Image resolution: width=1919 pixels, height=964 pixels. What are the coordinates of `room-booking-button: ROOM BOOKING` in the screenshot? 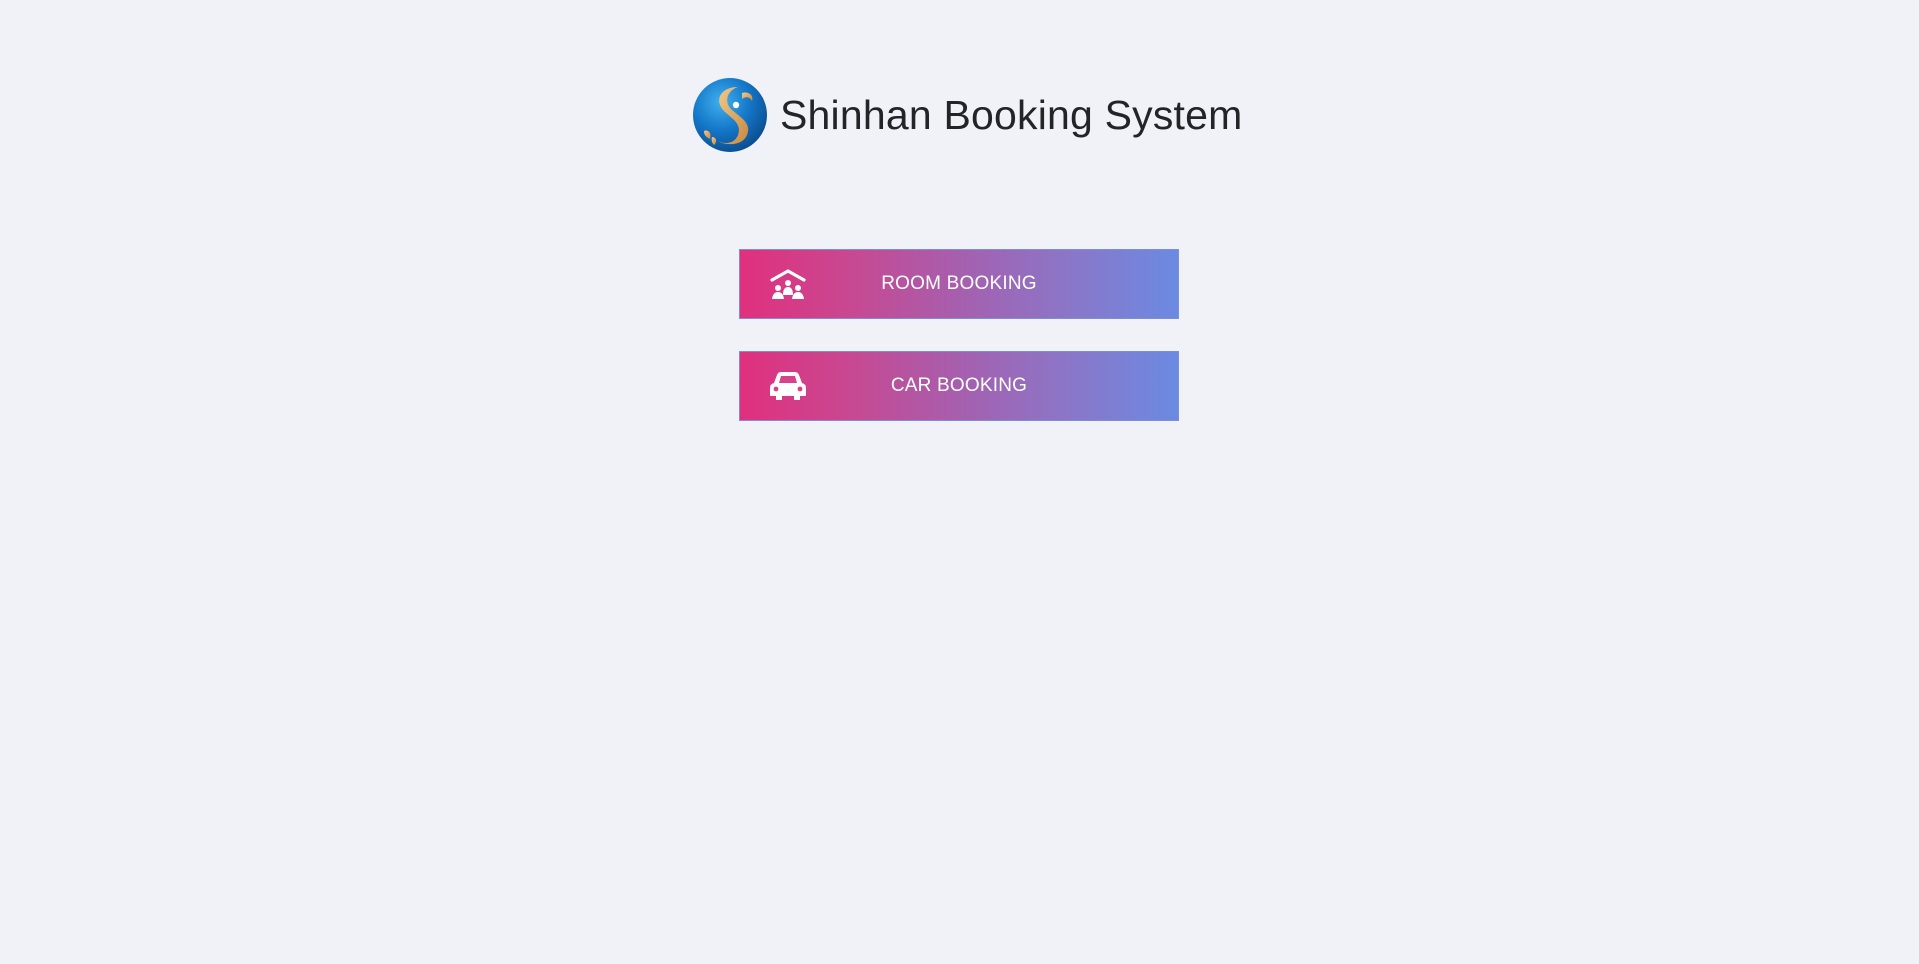 It's located at (959, 284).